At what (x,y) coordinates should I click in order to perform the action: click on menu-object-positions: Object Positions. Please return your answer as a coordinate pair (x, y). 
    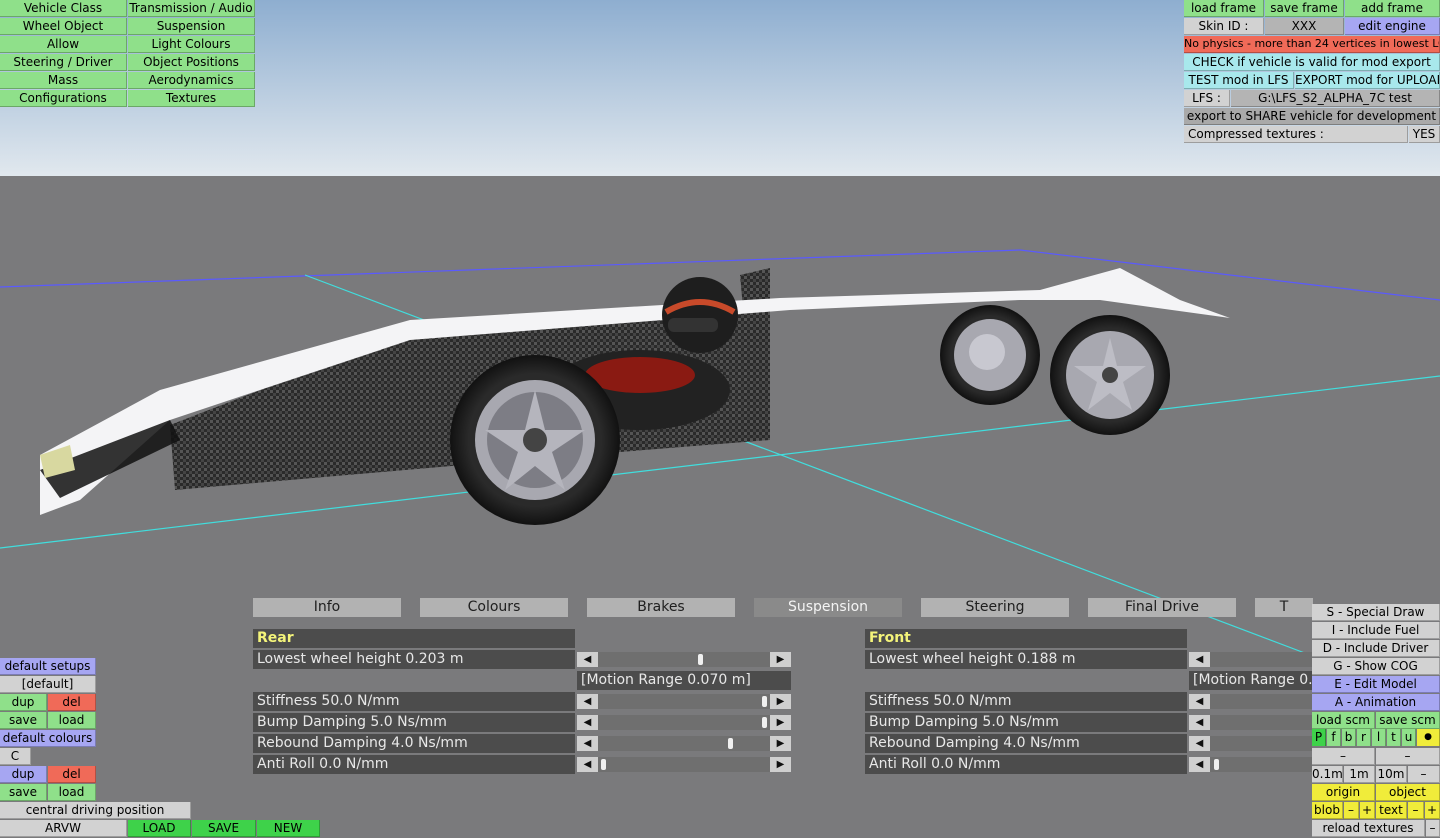
    Looking at the image, I should click on (191, 62).